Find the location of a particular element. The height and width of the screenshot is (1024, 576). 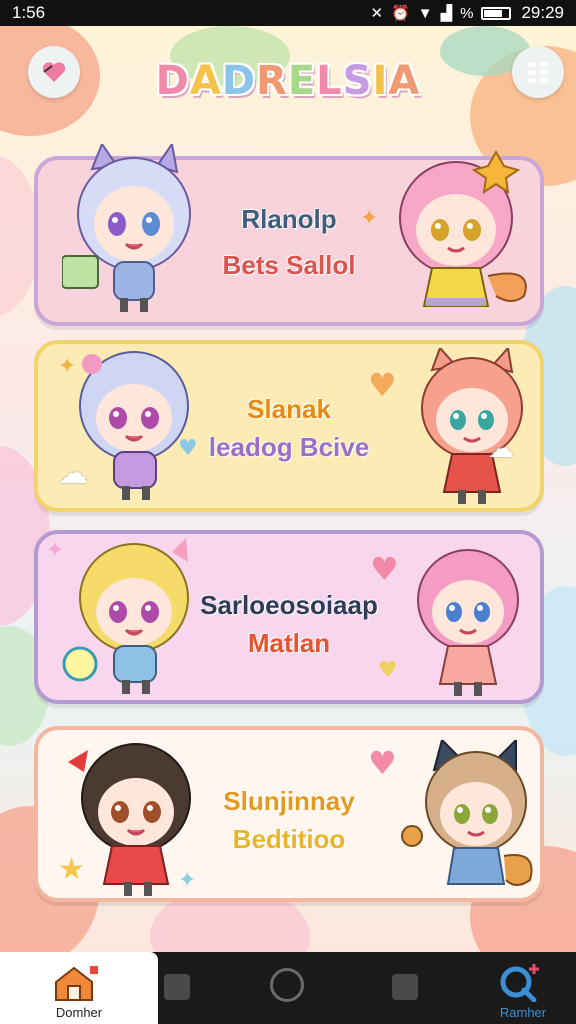

signal-icon: ▟ is located at coordinates (446, 13).